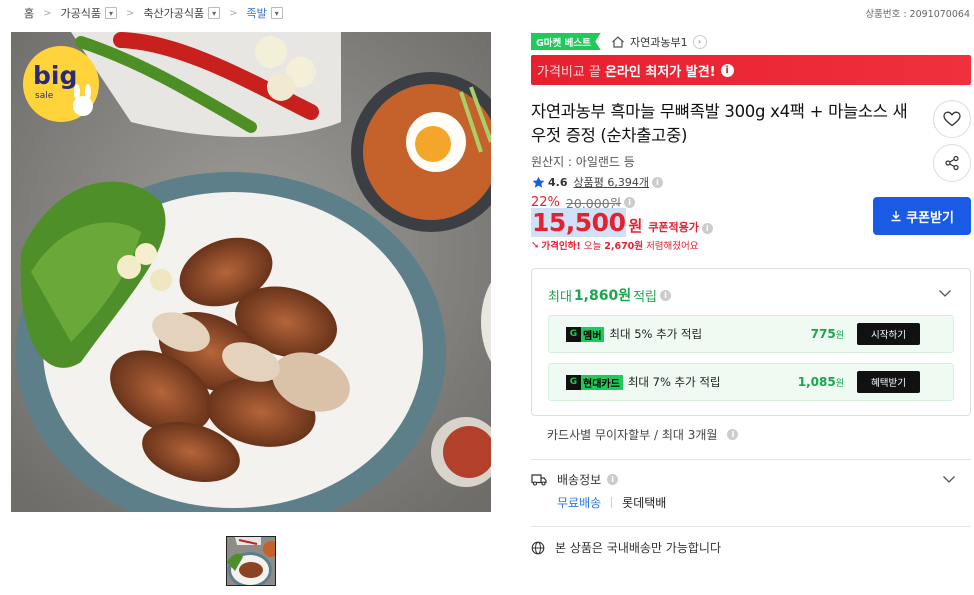  Describe the element at coordinates (823, 334) in the screenshot. I see `reward-amount-value: 775` at that location.